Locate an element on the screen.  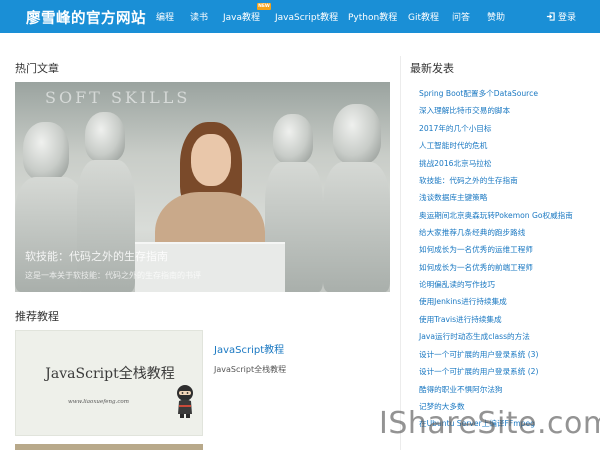
site-brand: 廖雪峰的官方网站 is located at coordinates (86, 17).